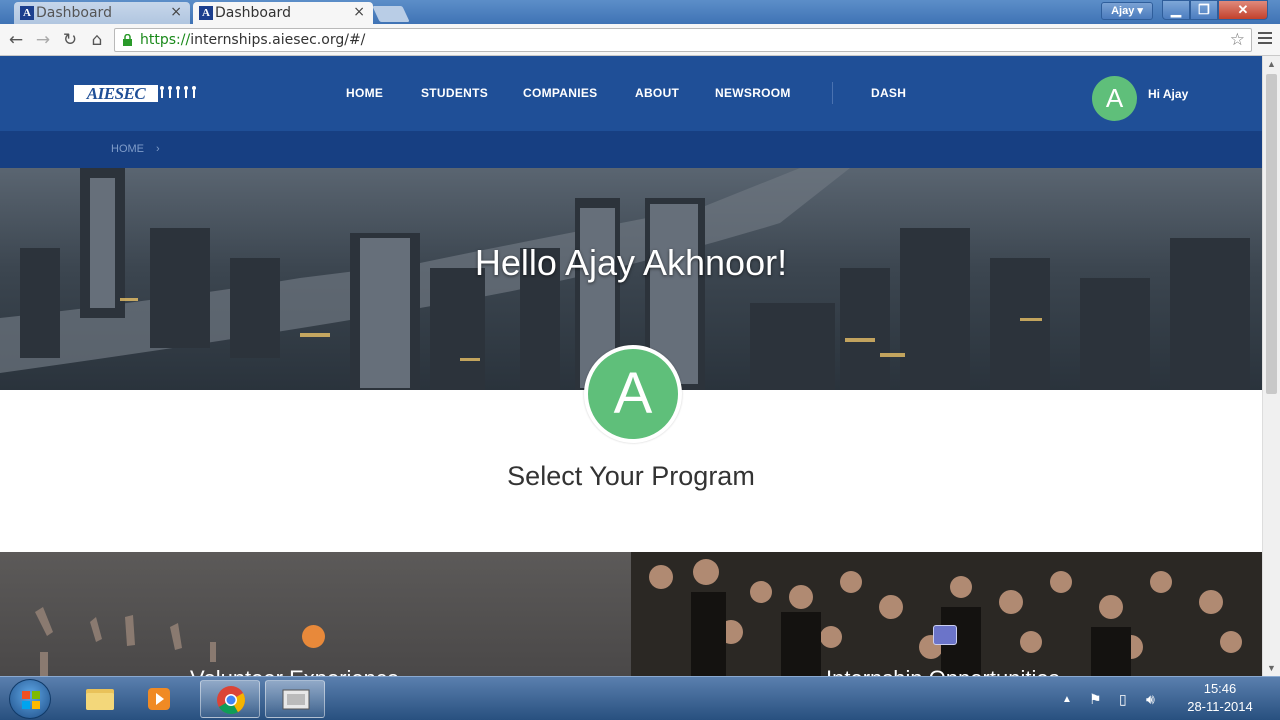 This screenshot has height=720, width=1280. Describe the element at coordinates (1067, 699) in the screenshot. I see `show-hidden-icons-icon: ▲` at that location.